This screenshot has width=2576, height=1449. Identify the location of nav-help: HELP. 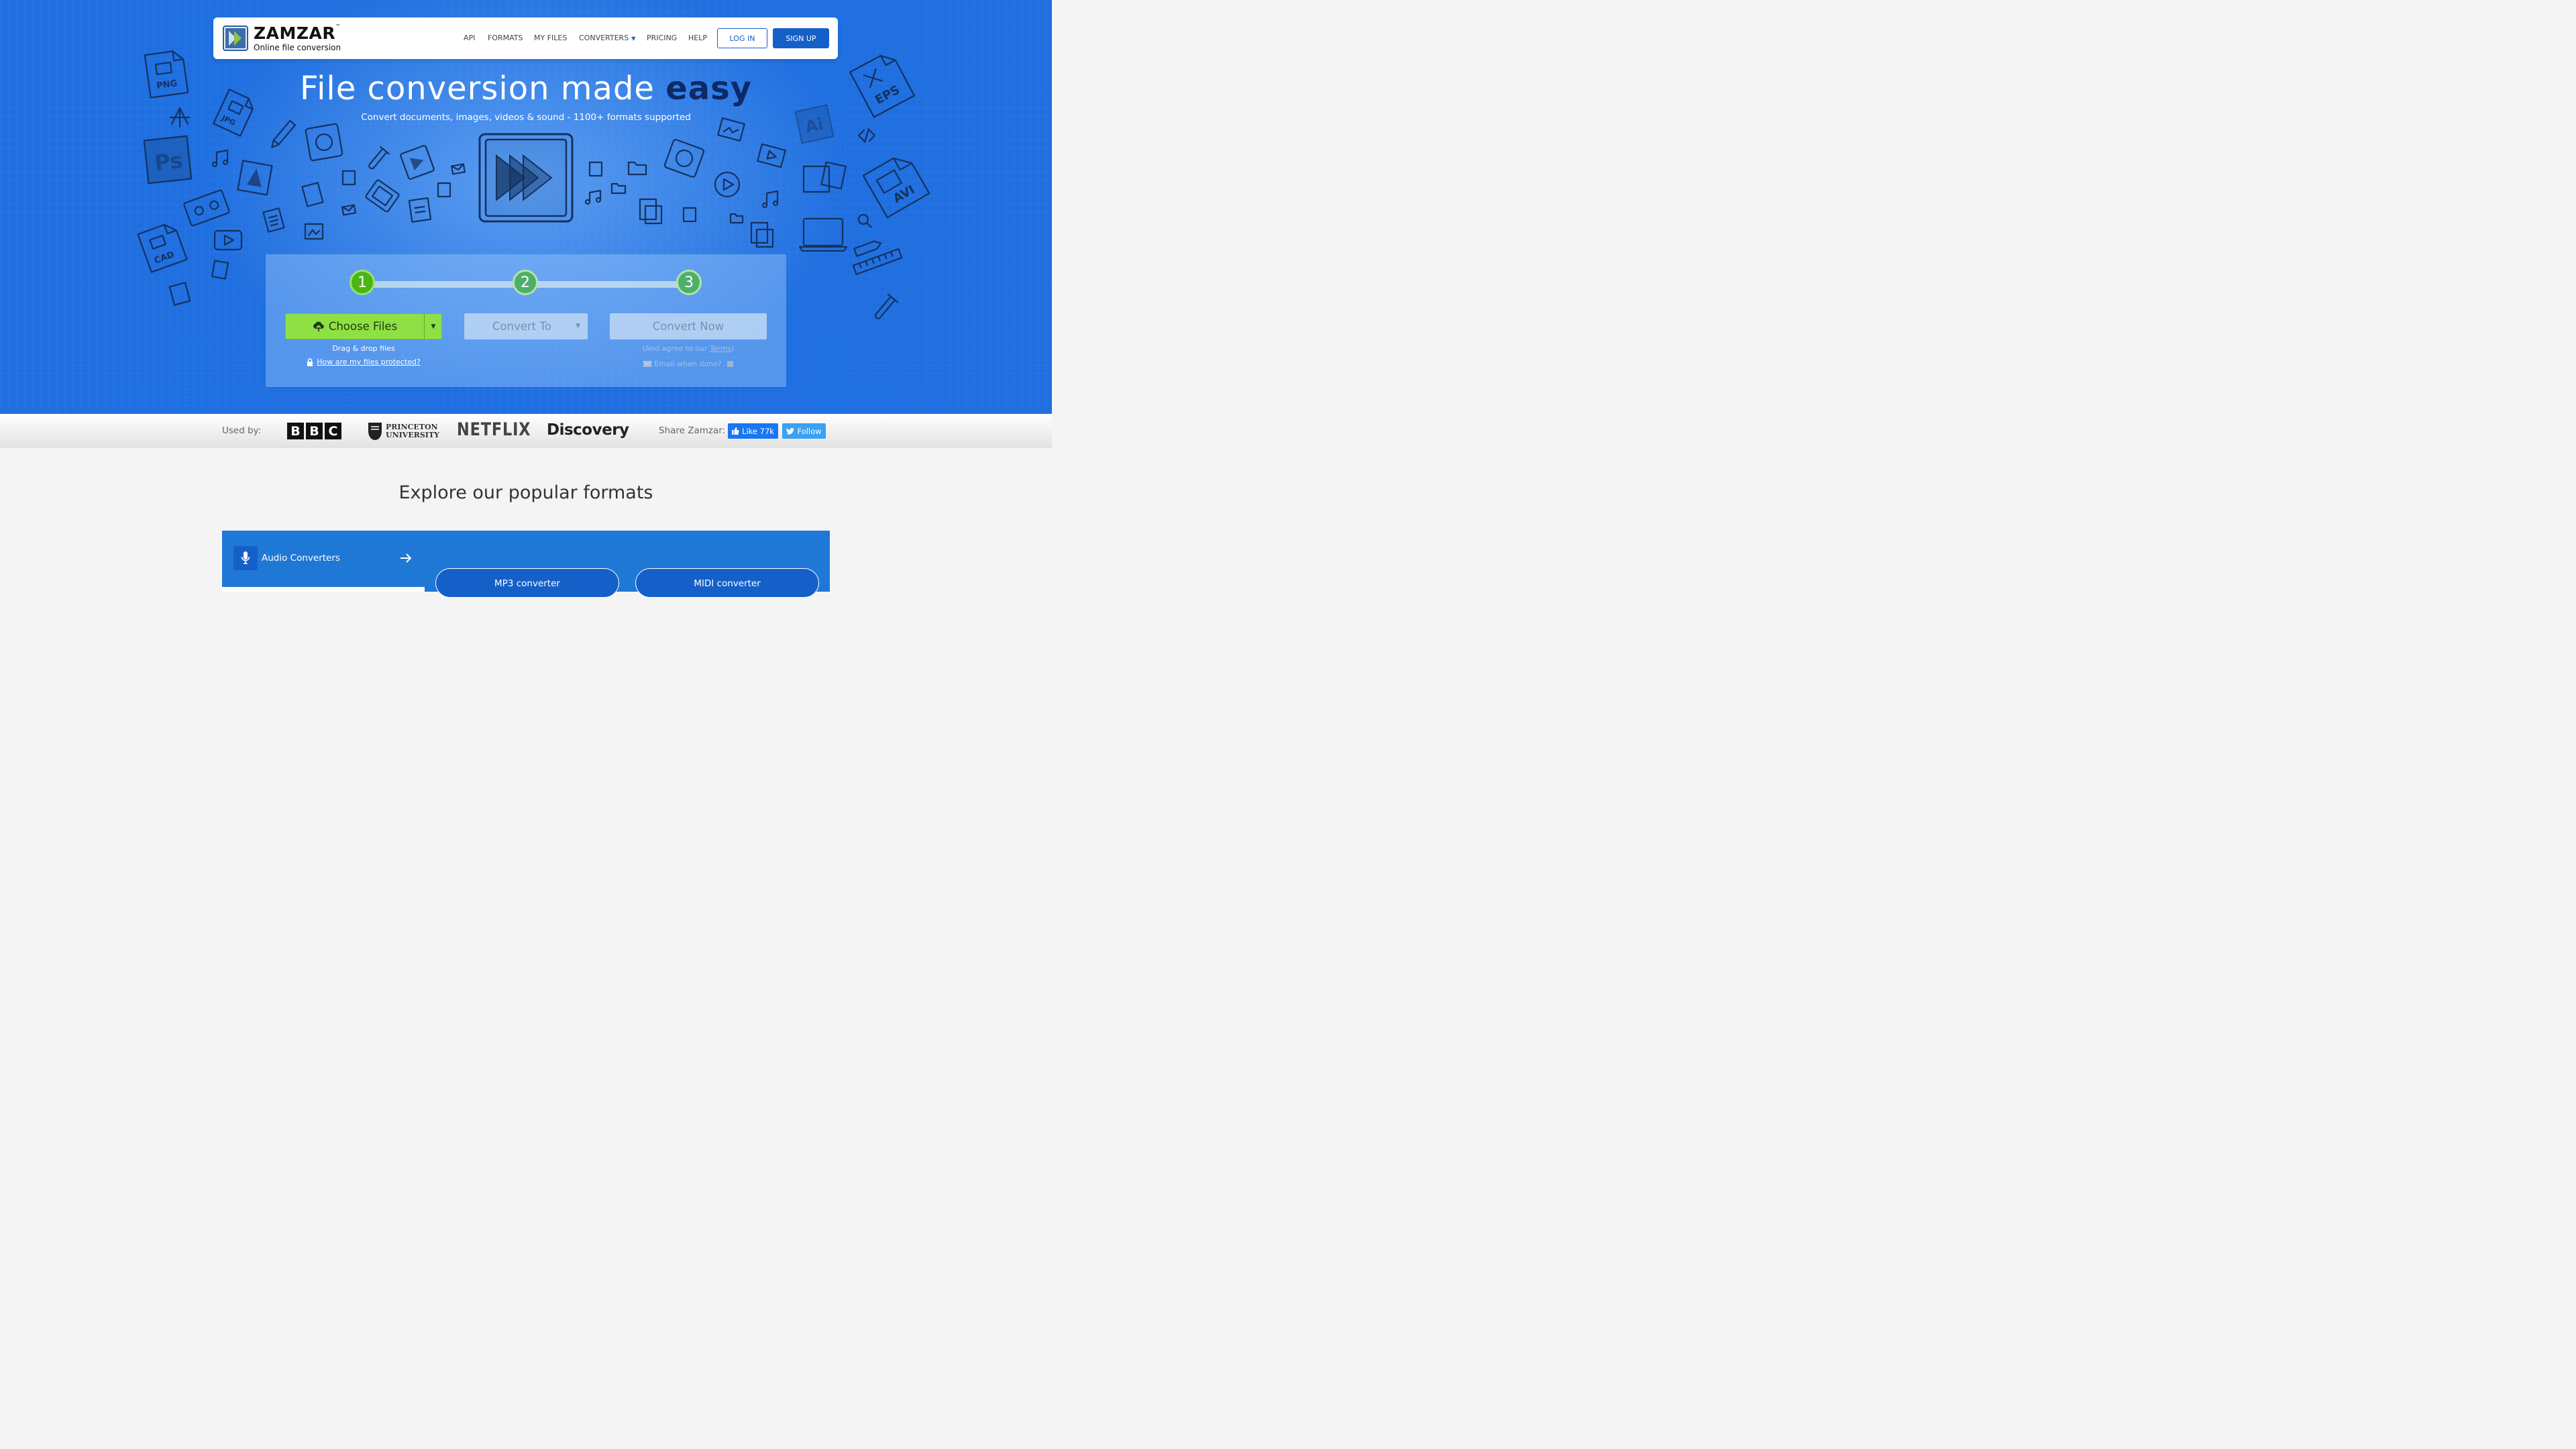
(697, 38).